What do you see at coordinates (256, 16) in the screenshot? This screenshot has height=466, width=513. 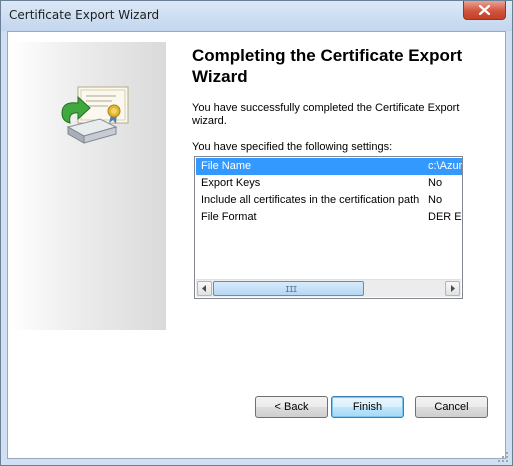 I see `title-bar: Certificate Export Wizard` at bounding box center [256, 16].